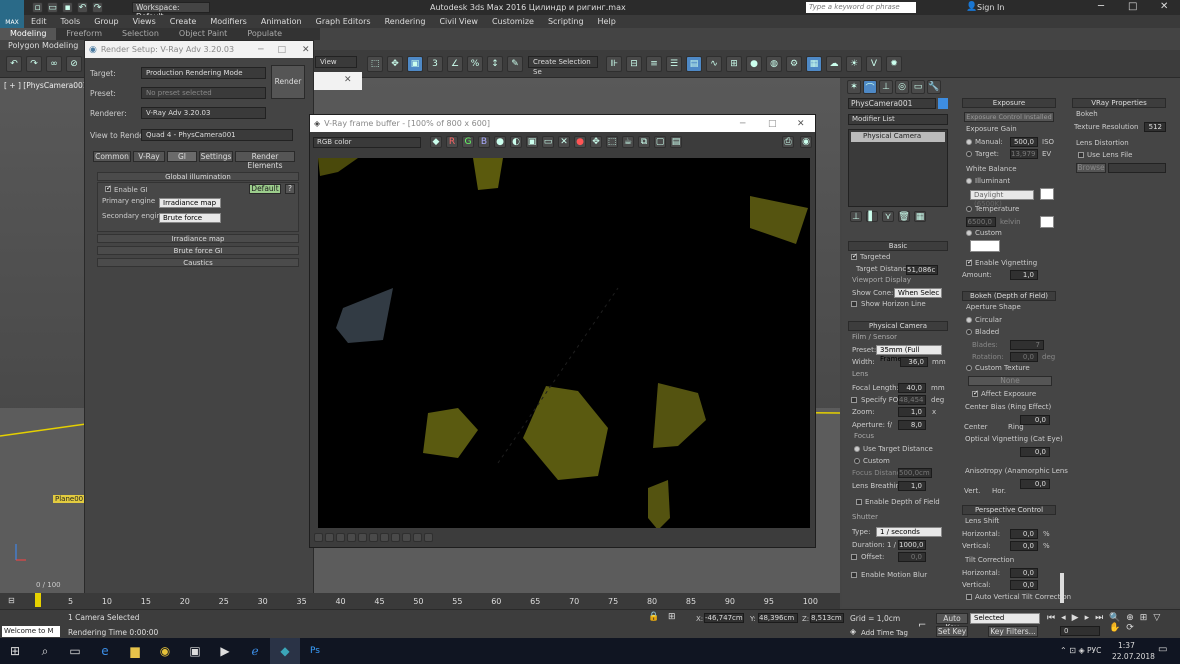 Image resolution: width=1180 pixels, height=664 pixels. What do you see at coordinates (985, 246) in the screenshot?
I see `custom-wb-swatch` at bounding box center [985, 246].